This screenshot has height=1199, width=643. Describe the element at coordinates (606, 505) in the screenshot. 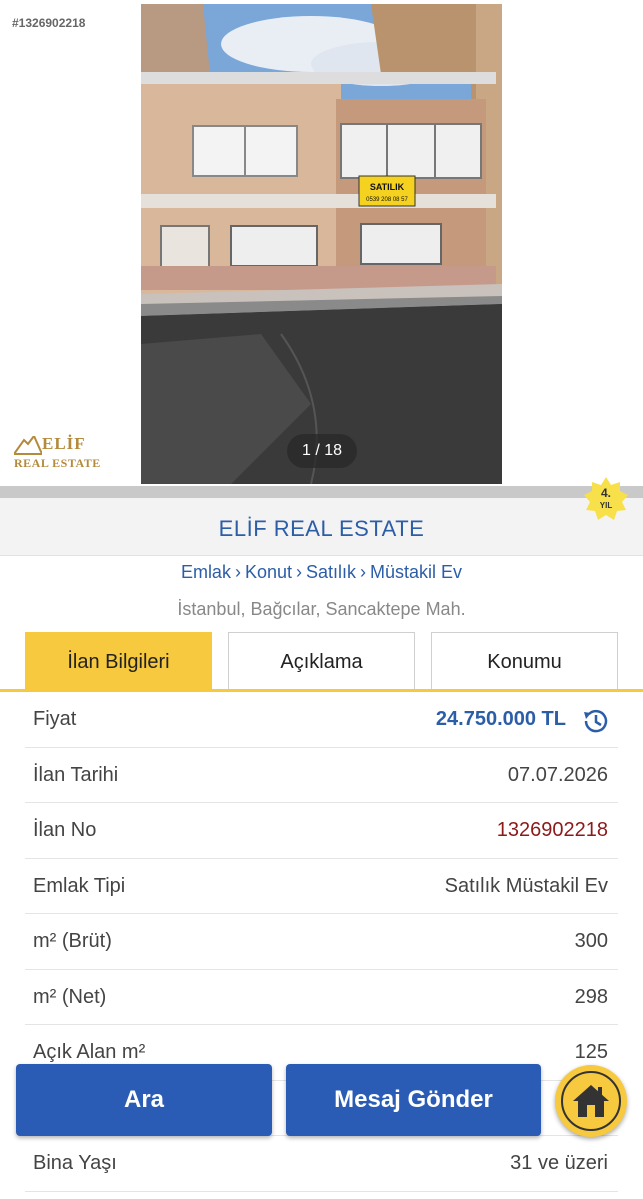

I see `badge-unit: YIL` at that location.